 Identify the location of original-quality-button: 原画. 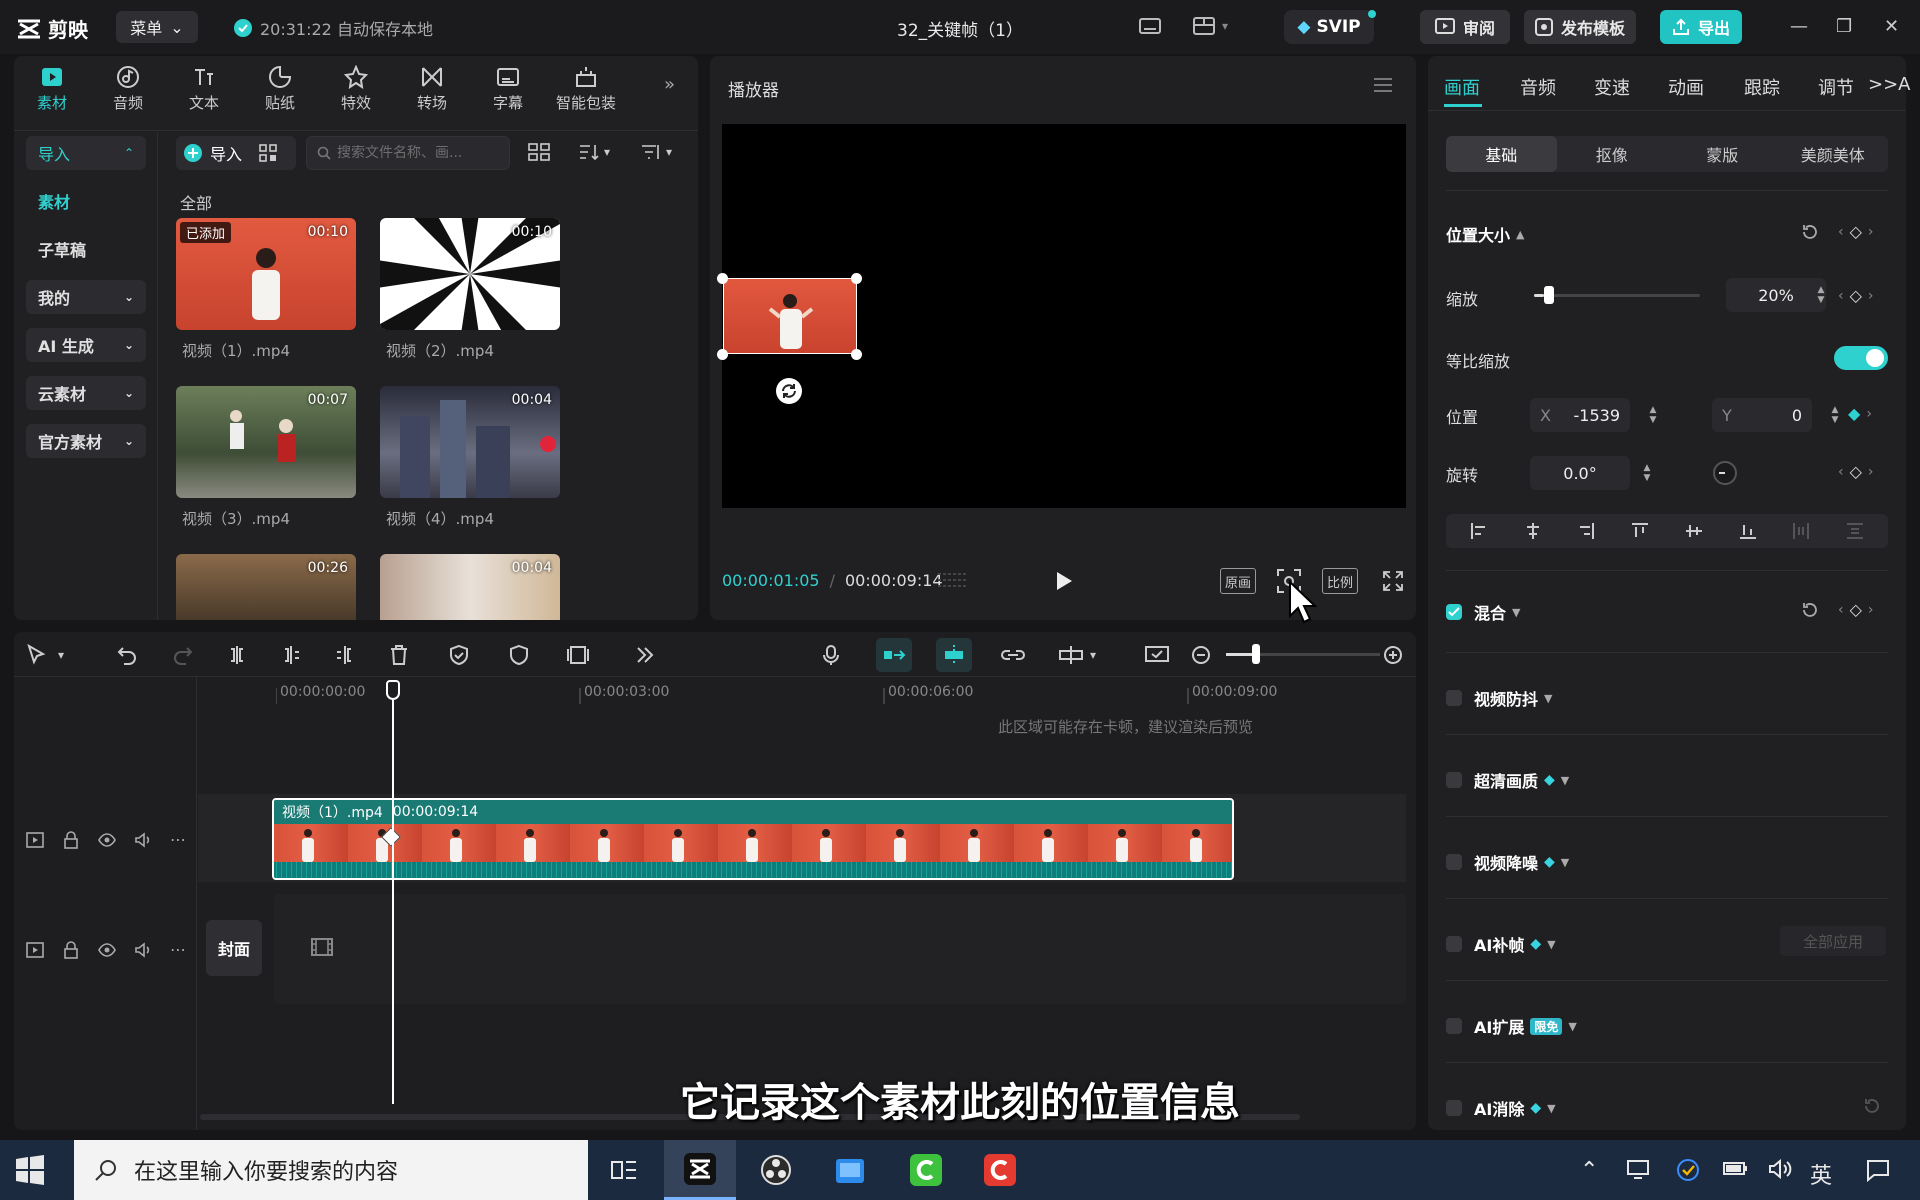
(1238, 581).